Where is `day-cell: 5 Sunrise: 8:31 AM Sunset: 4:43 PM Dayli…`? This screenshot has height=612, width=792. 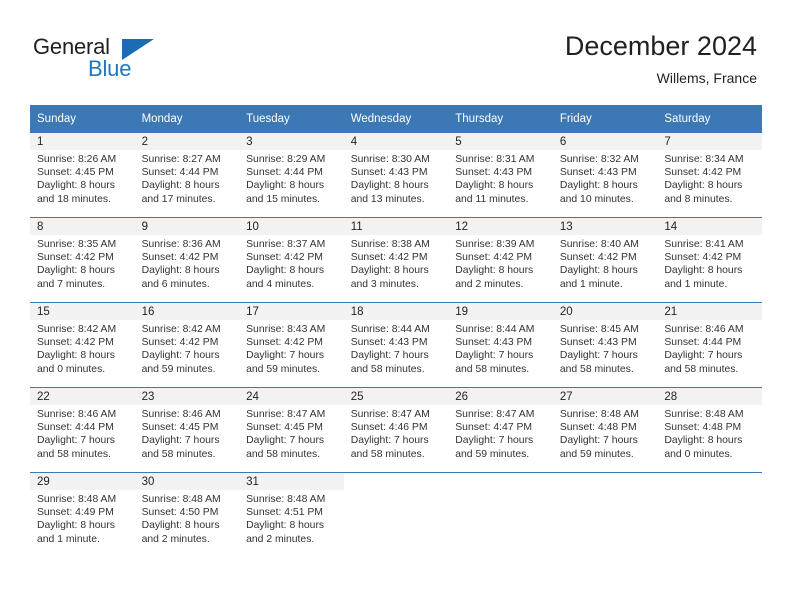
day-cell: 5 Sunrise: 8:31 AM Sunset: 4:43 PM Dayli… is located at coordinates (500, 175).